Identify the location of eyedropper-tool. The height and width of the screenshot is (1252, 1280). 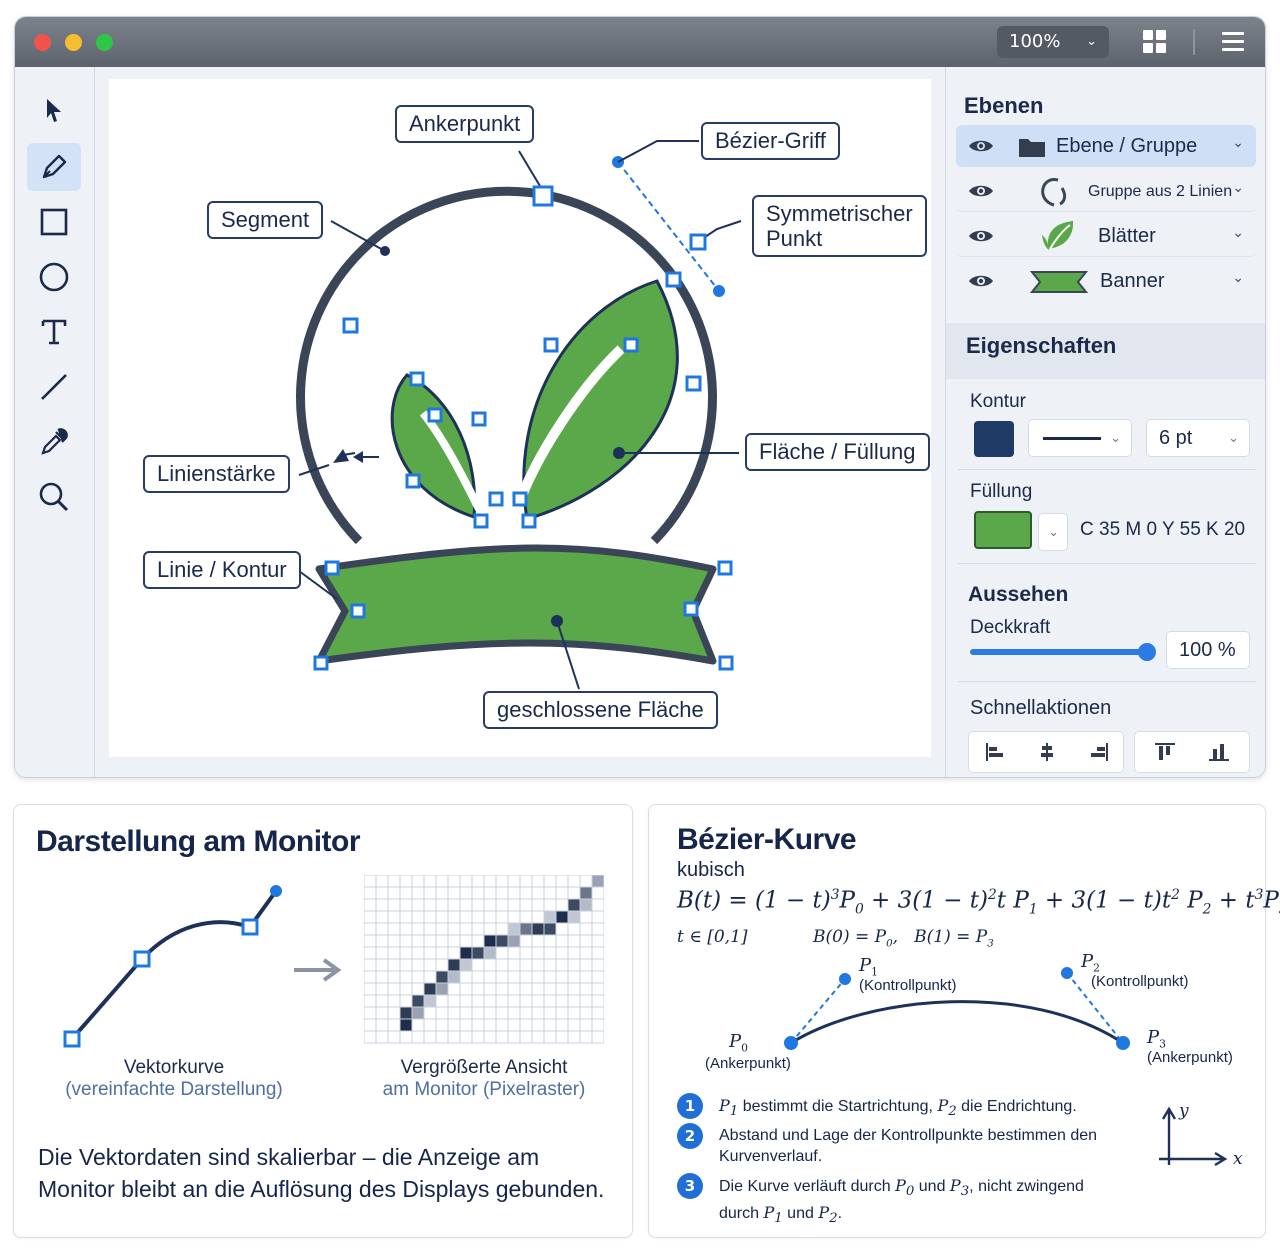
(54, 442).